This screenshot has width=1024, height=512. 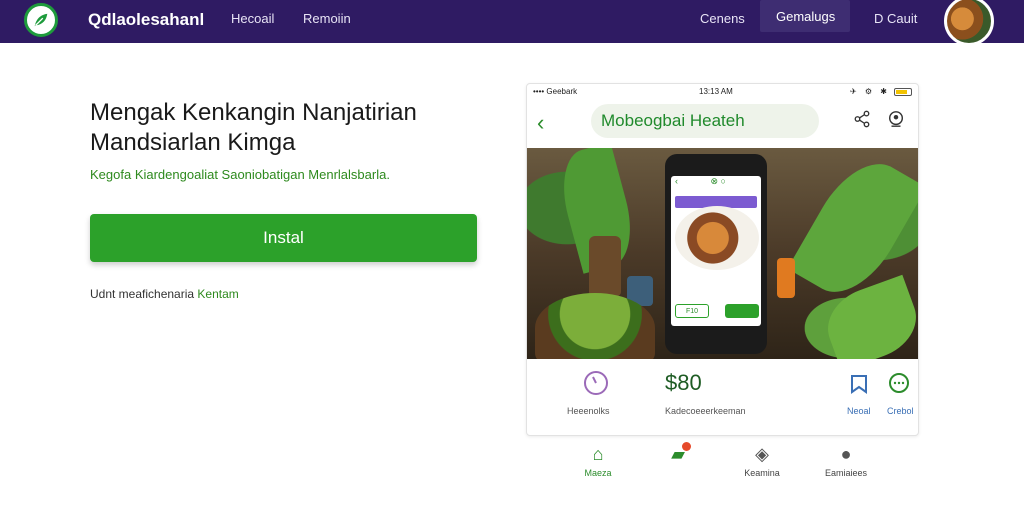 I want to click on bottom-nav: ⌂ Maeza ▰ ◈ Keamina ● Eamiaiees, so click(x=722, y=460).